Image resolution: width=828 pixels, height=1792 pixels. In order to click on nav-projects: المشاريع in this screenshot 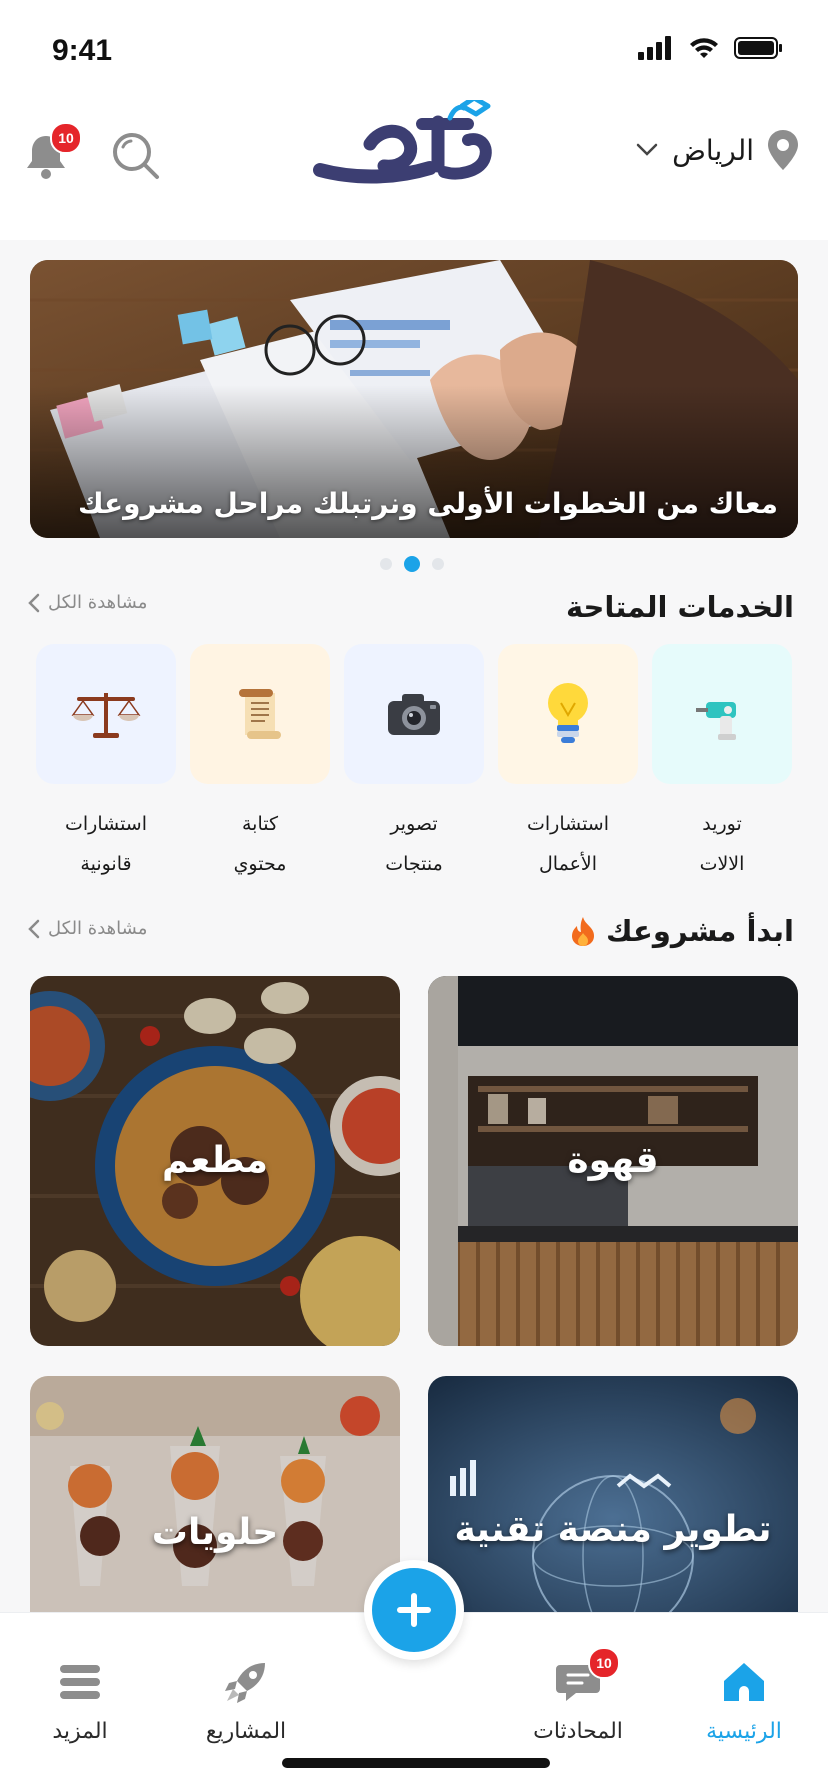, I will do `click(246, 1700)`.